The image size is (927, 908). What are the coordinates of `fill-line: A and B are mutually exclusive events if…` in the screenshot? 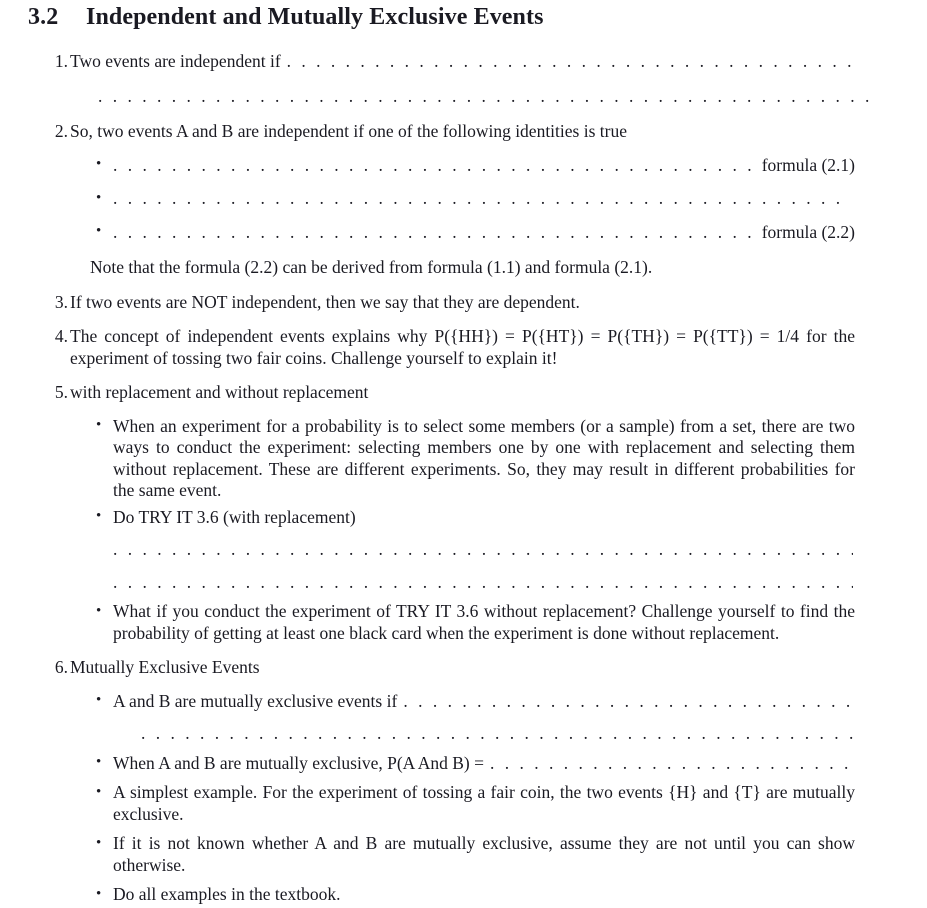 It's located at (484, 702).